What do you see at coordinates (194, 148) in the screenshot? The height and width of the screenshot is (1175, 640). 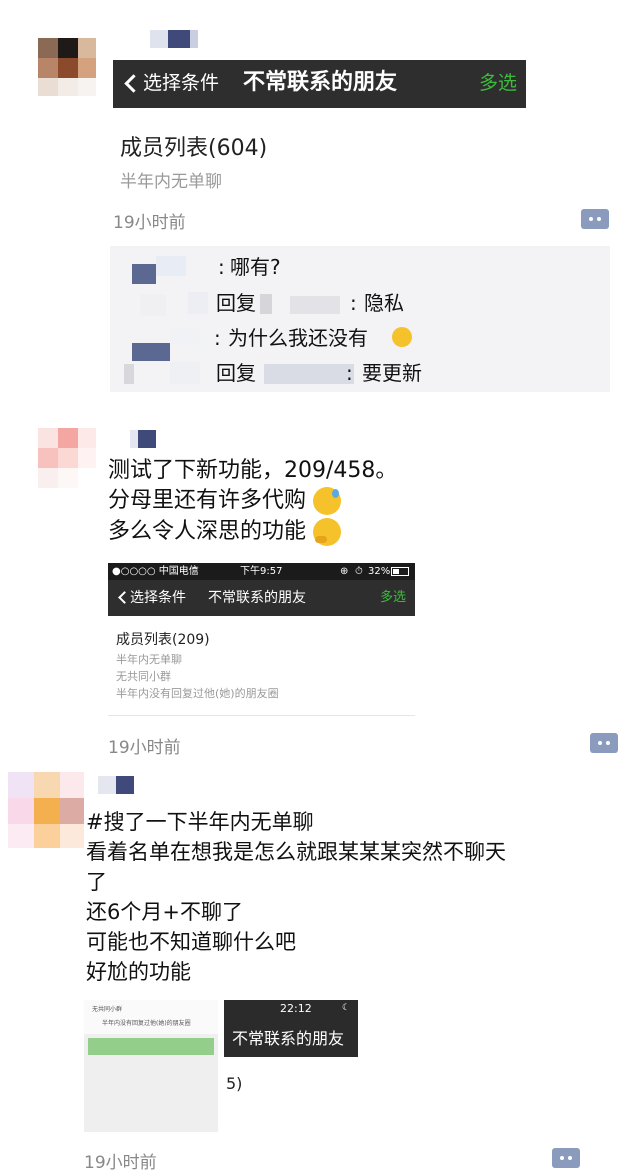 I see `list-title: 成员列表(604)` at bounding box center [194, 148].